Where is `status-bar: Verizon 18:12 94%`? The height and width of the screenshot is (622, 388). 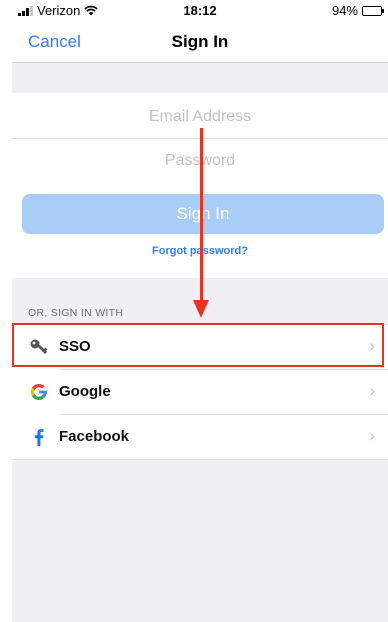
status-bar: Verizon 18:12 94% is located at coordinates (200, 11).